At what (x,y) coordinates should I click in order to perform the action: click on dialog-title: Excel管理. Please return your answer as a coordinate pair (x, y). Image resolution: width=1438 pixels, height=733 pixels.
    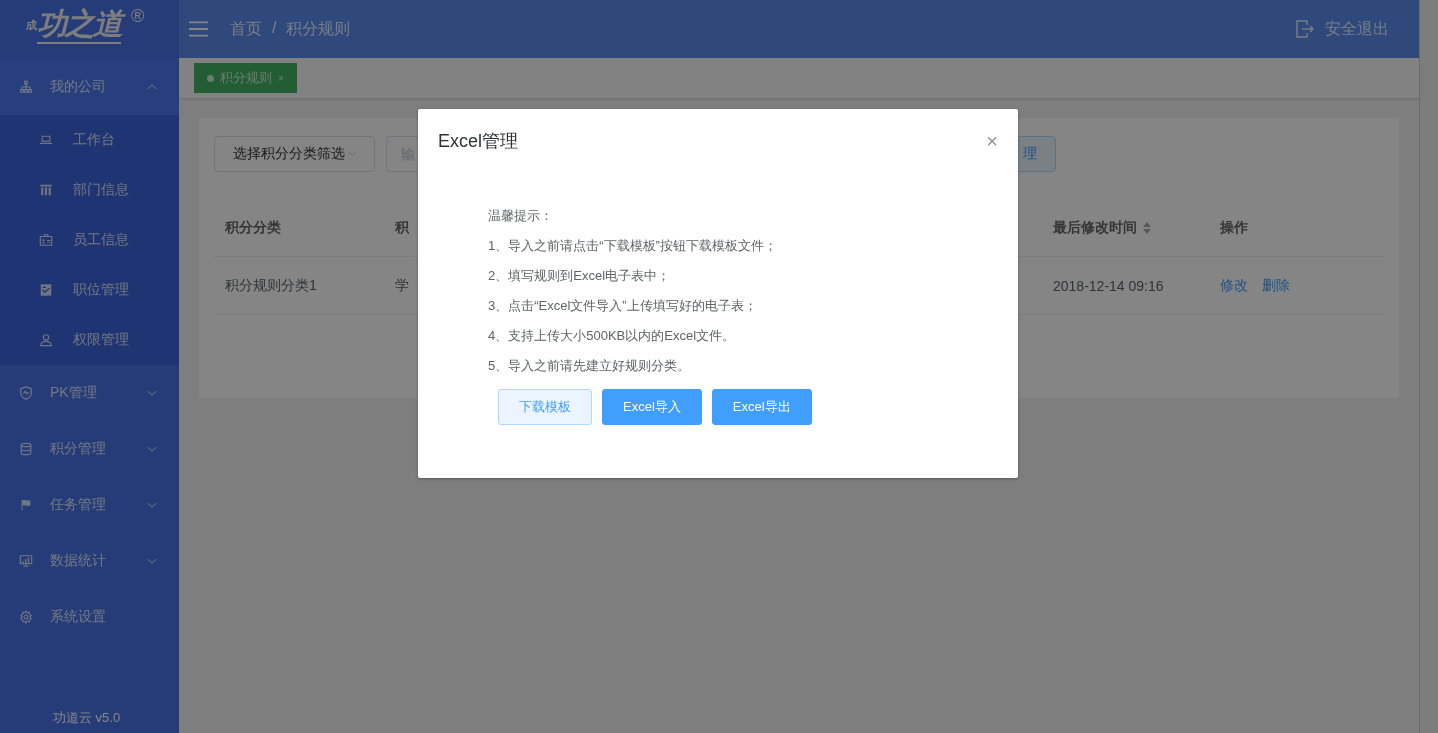
    Looking at the image, I should click on (478, 141).